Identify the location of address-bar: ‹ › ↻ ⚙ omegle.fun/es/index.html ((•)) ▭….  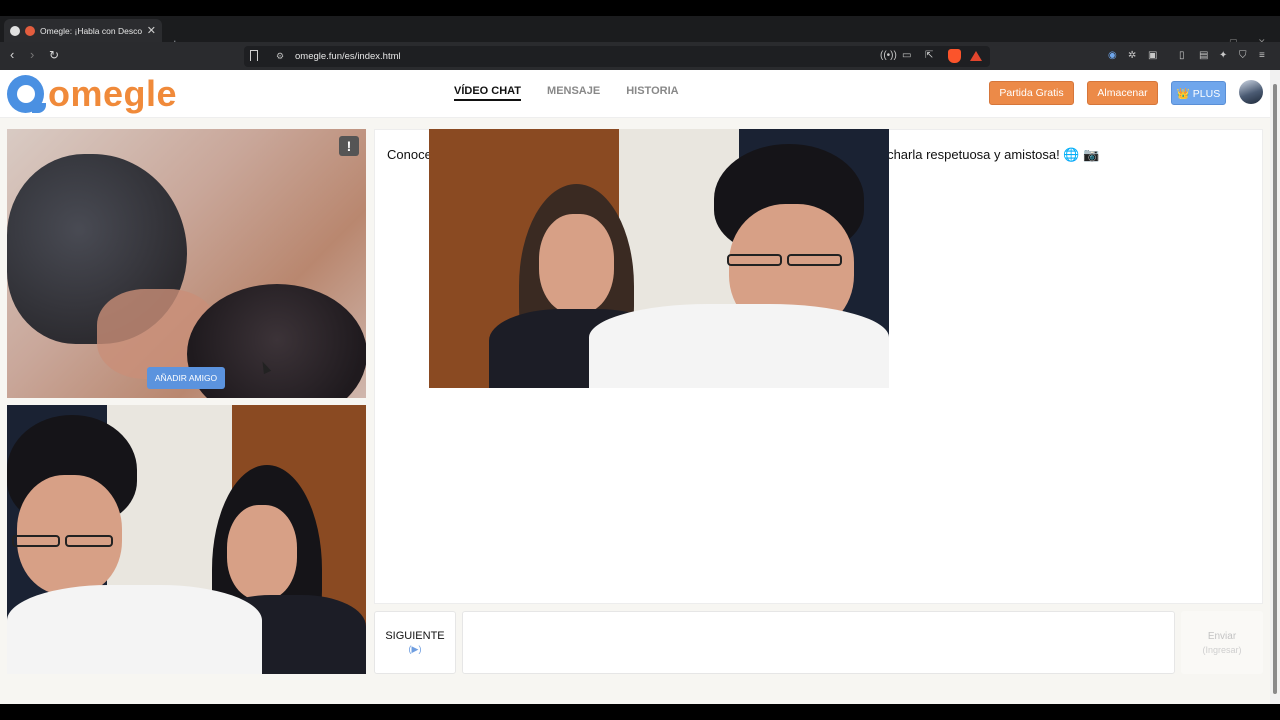
(640, 56).